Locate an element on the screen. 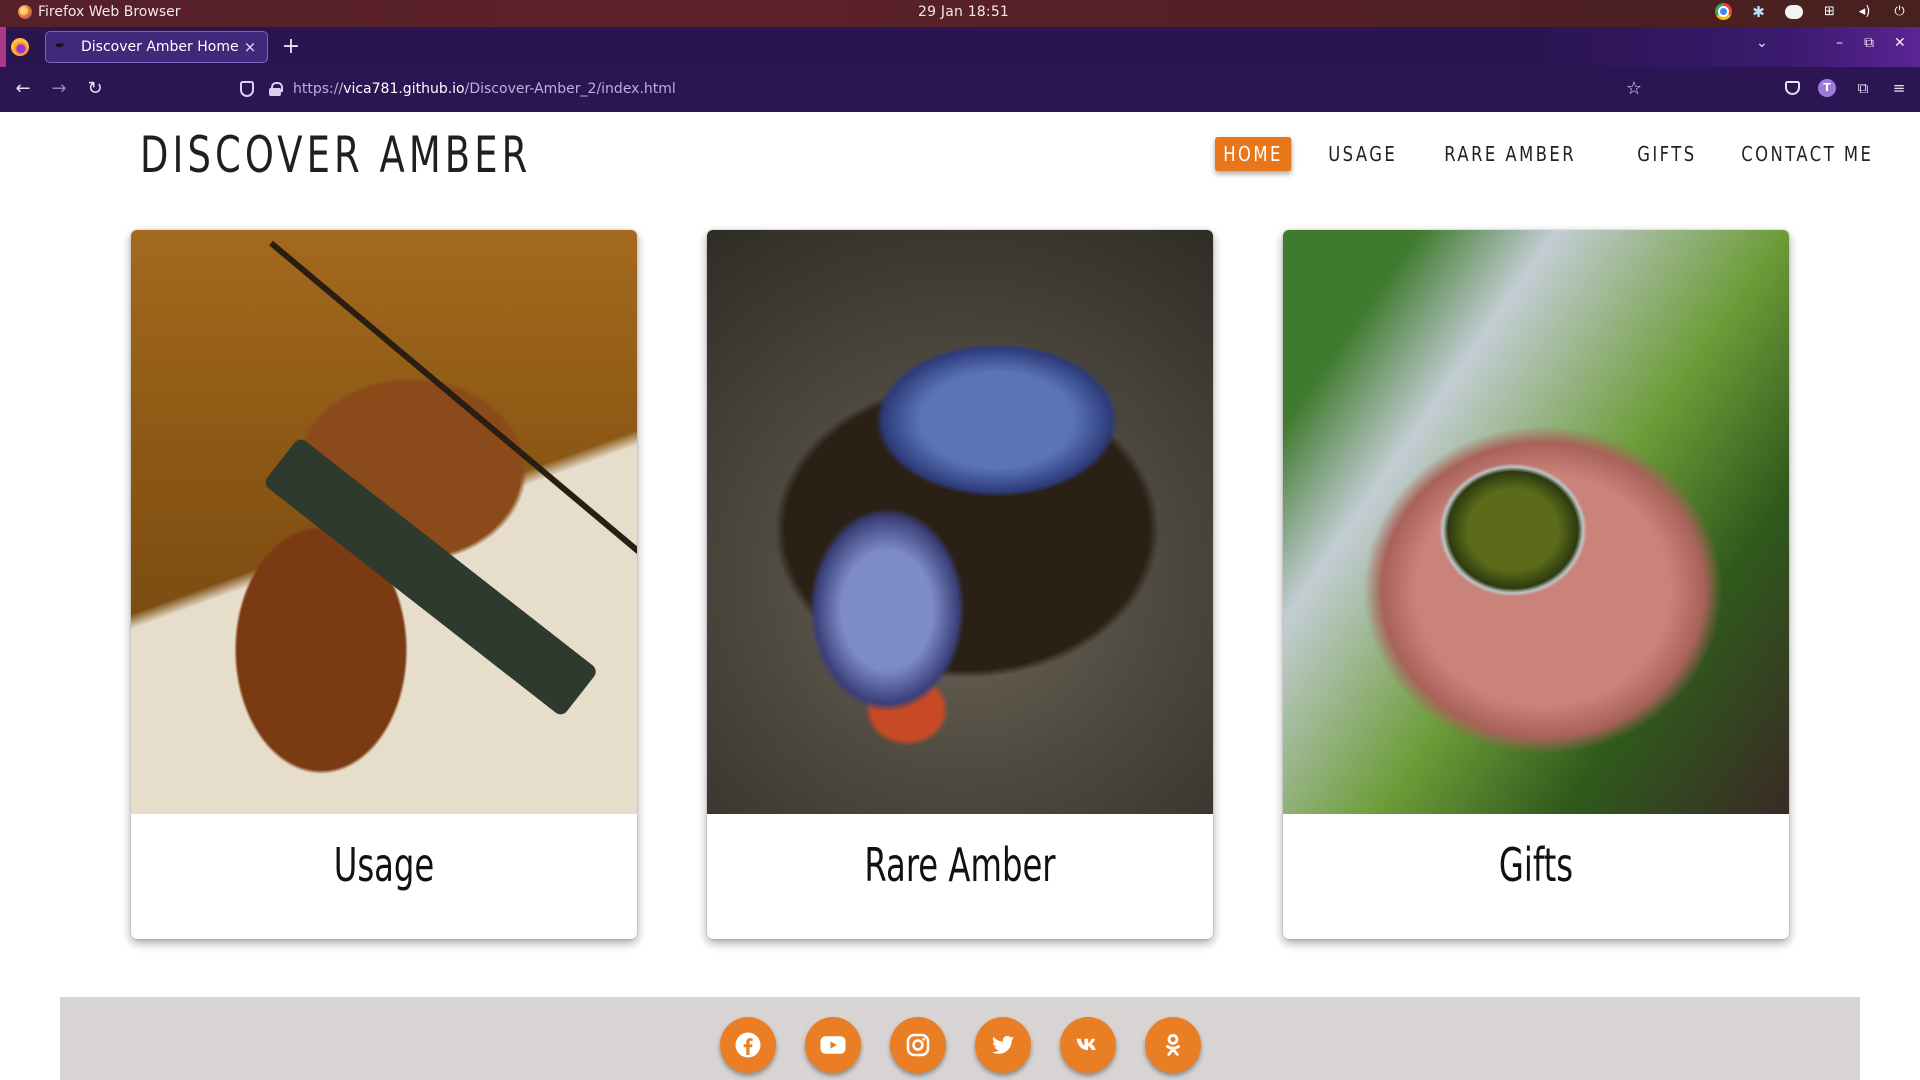 The height and width of the screenshot is (1080, 1920). firefox-view-accent is located at coordinates (3, 47).